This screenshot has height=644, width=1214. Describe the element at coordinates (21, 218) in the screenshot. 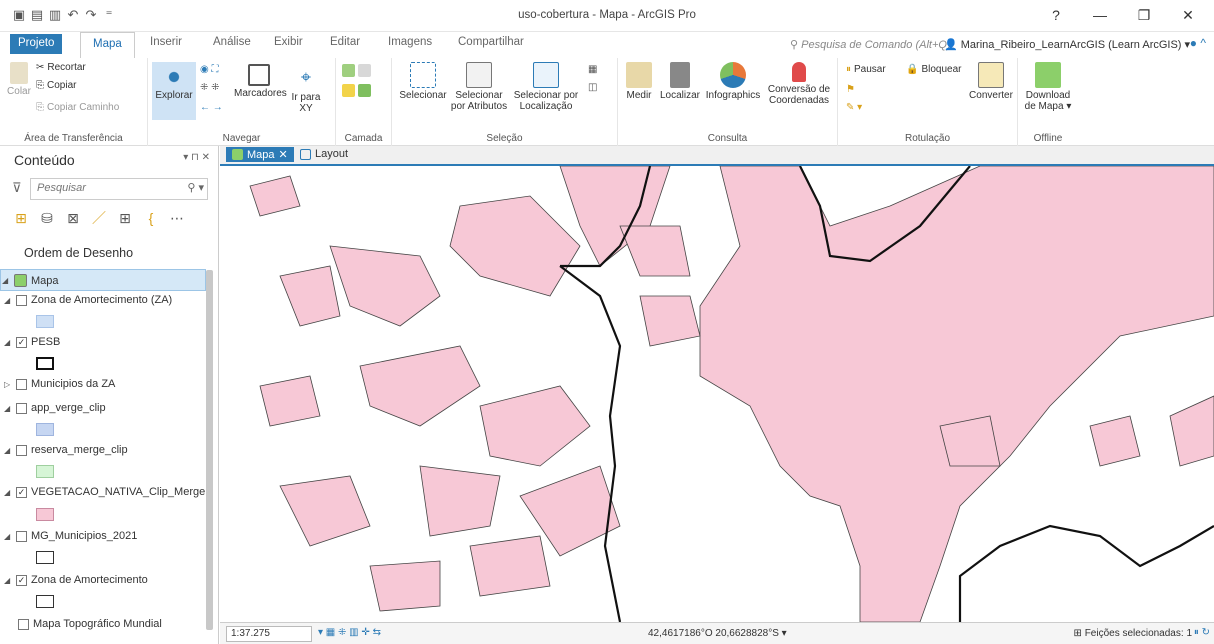

I see `draw-order-icon: ⊞` at that location.